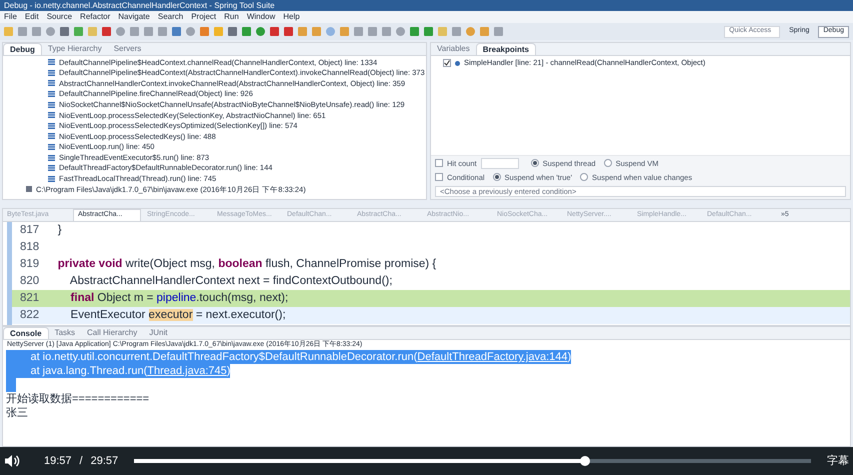 This screenshot has height=475, width=853. What do you see at coordinates (104, 461) in the screenshot?
I see `duration: 29:57` at bounding box center [104, 461].